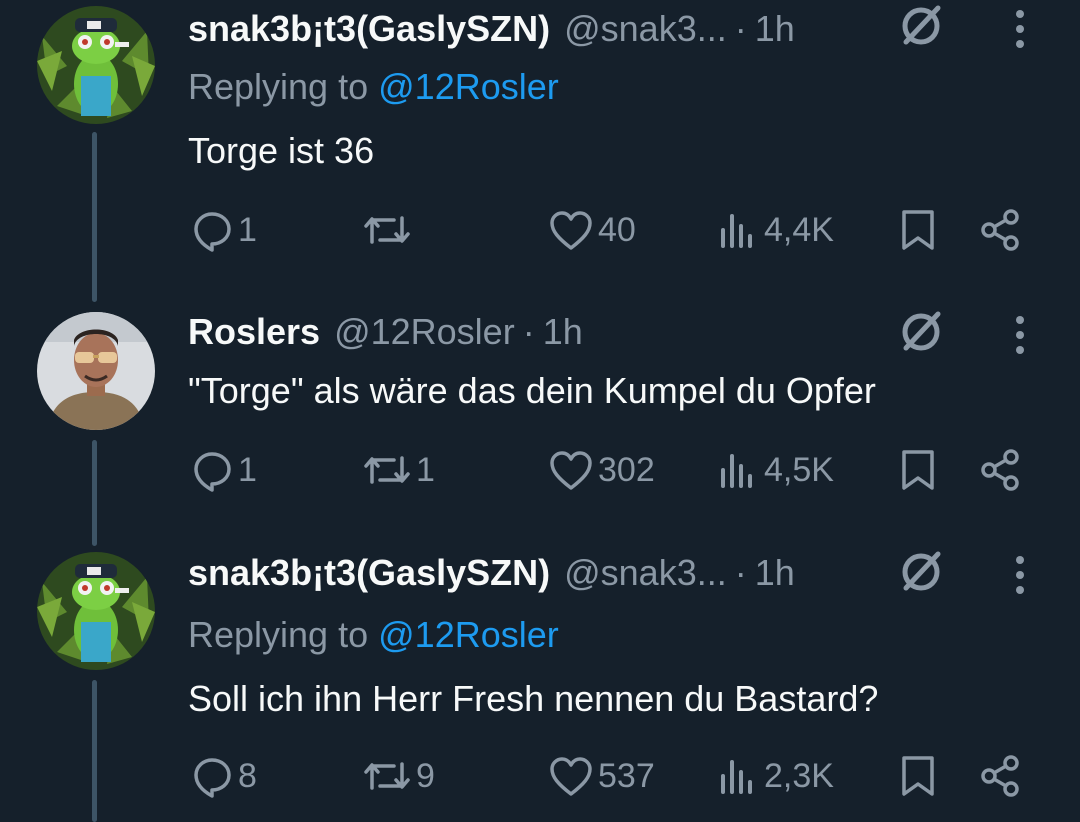  I want to click on retweet-count: 1, so click(425, 469).